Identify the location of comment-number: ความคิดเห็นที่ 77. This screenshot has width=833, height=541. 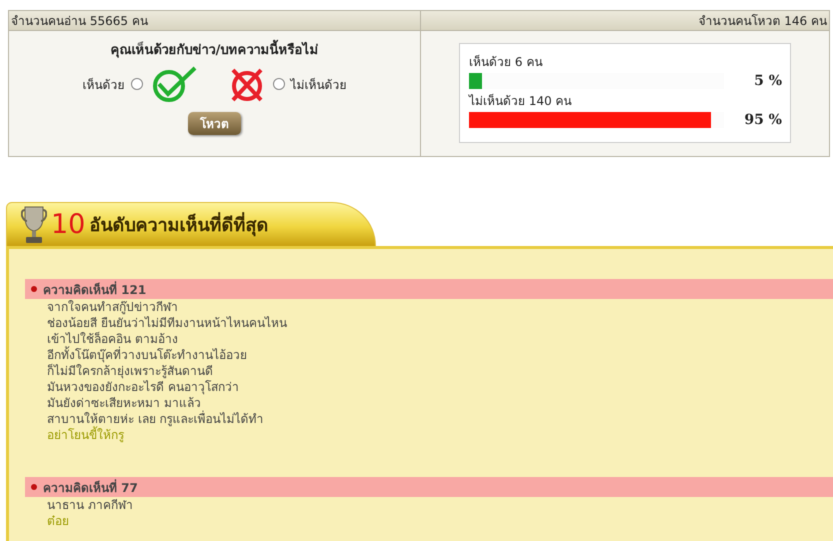
(90, 487).